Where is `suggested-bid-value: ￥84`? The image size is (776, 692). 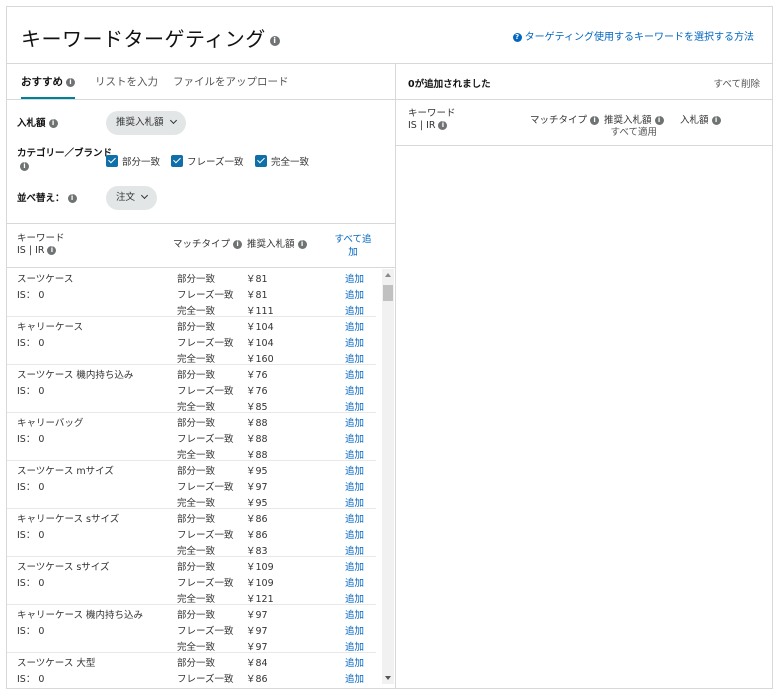 suggested-bid-value: ￥84 is located at coordinates (257, 663).